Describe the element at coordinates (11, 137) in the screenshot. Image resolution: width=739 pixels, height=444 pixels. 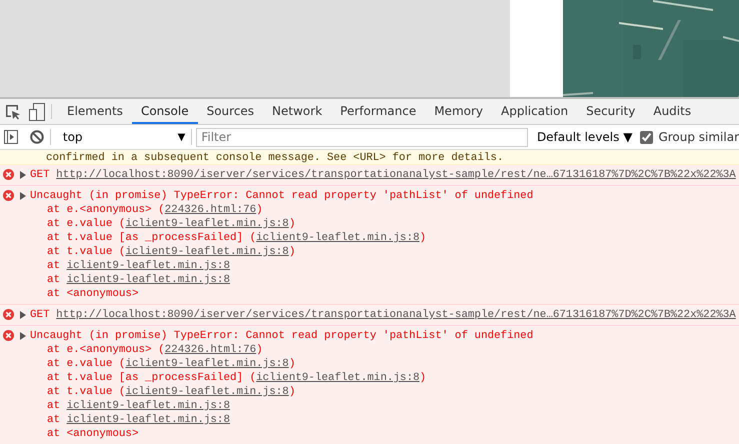
I see `sidebar-toggle-icon` at that location.